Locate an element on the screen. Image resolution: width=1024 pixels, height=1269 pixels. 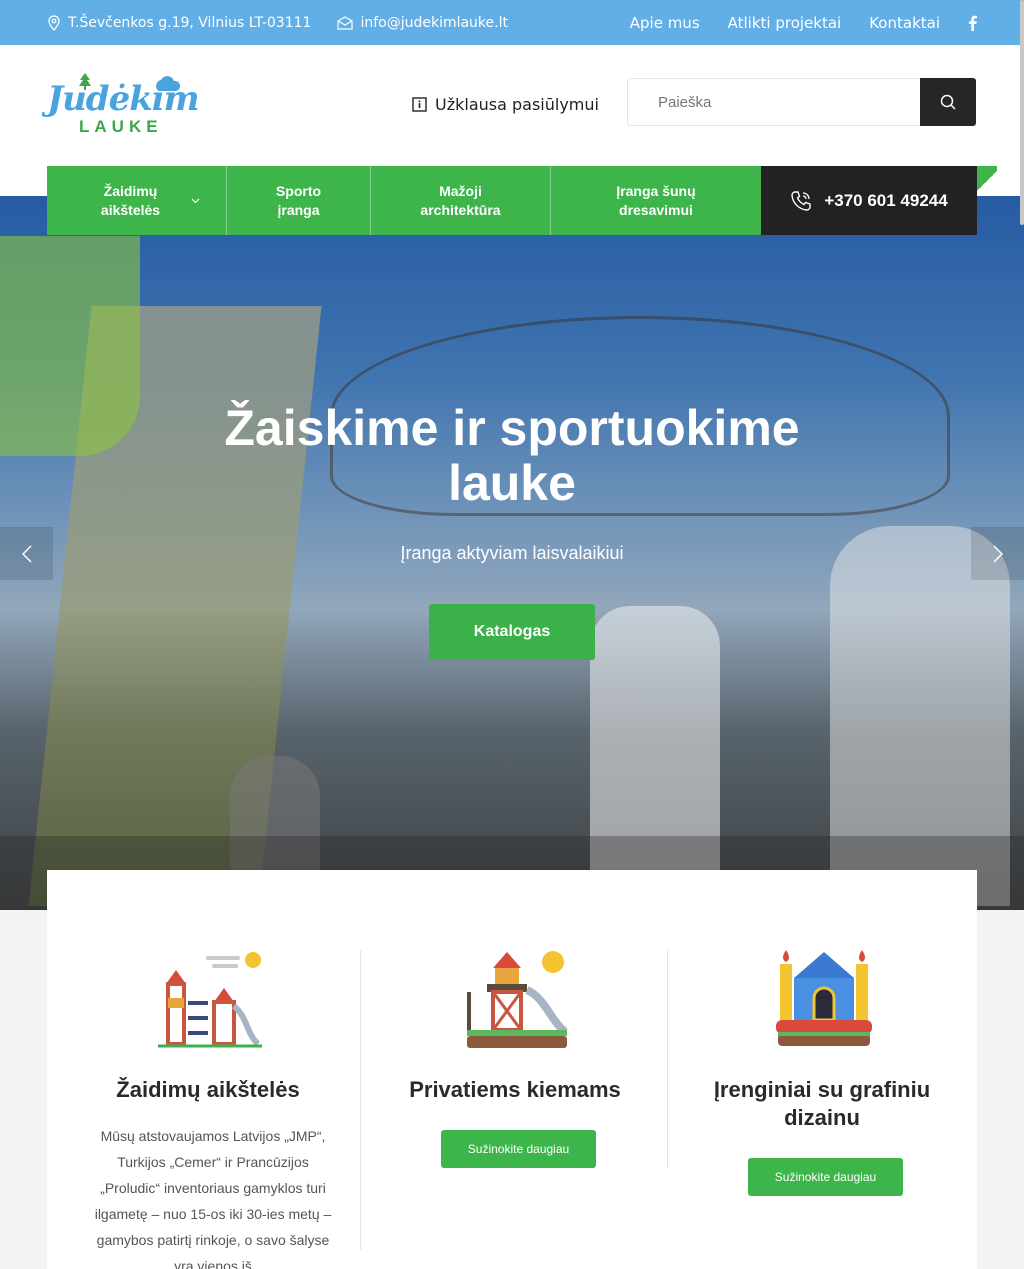
nav-item-label: Įranga šunų is located at coordinates (656, 190).